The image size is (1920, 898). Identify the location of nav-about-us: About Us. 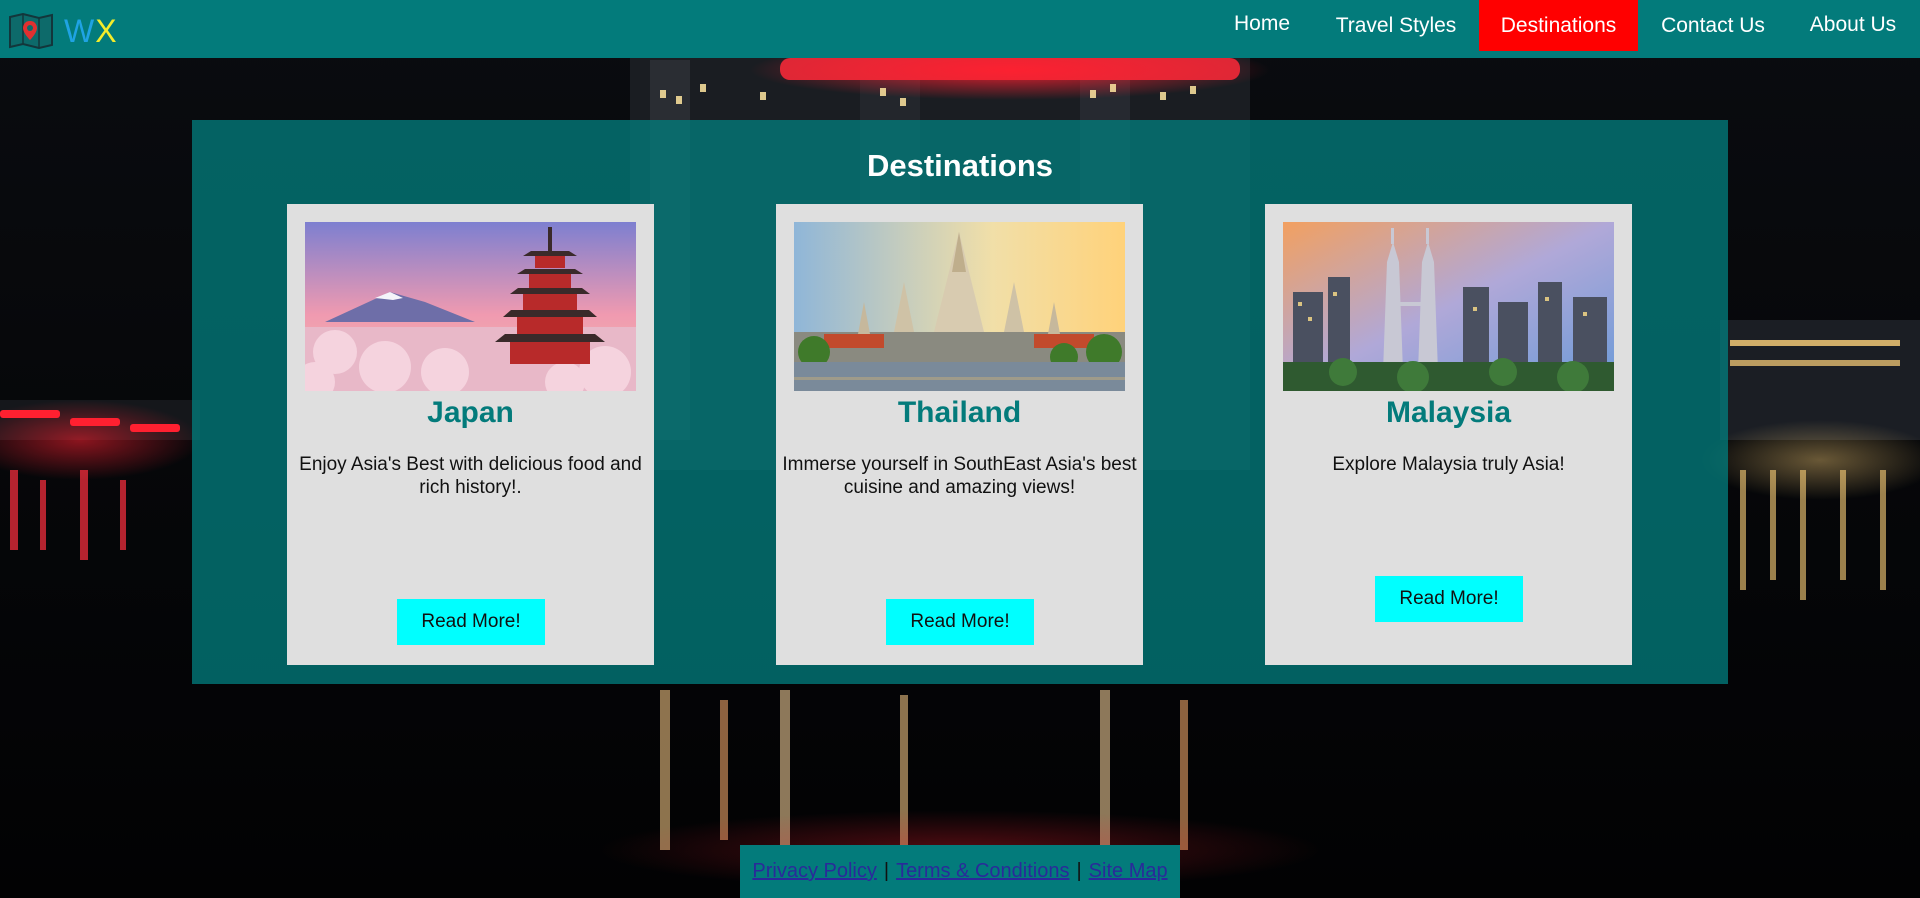
(1853, 24).